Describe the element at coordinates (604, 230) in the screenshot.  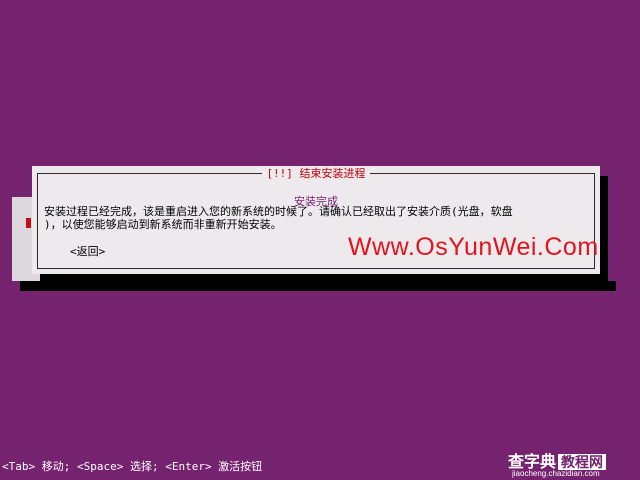
I see `dialog-shadow-right` at that location.